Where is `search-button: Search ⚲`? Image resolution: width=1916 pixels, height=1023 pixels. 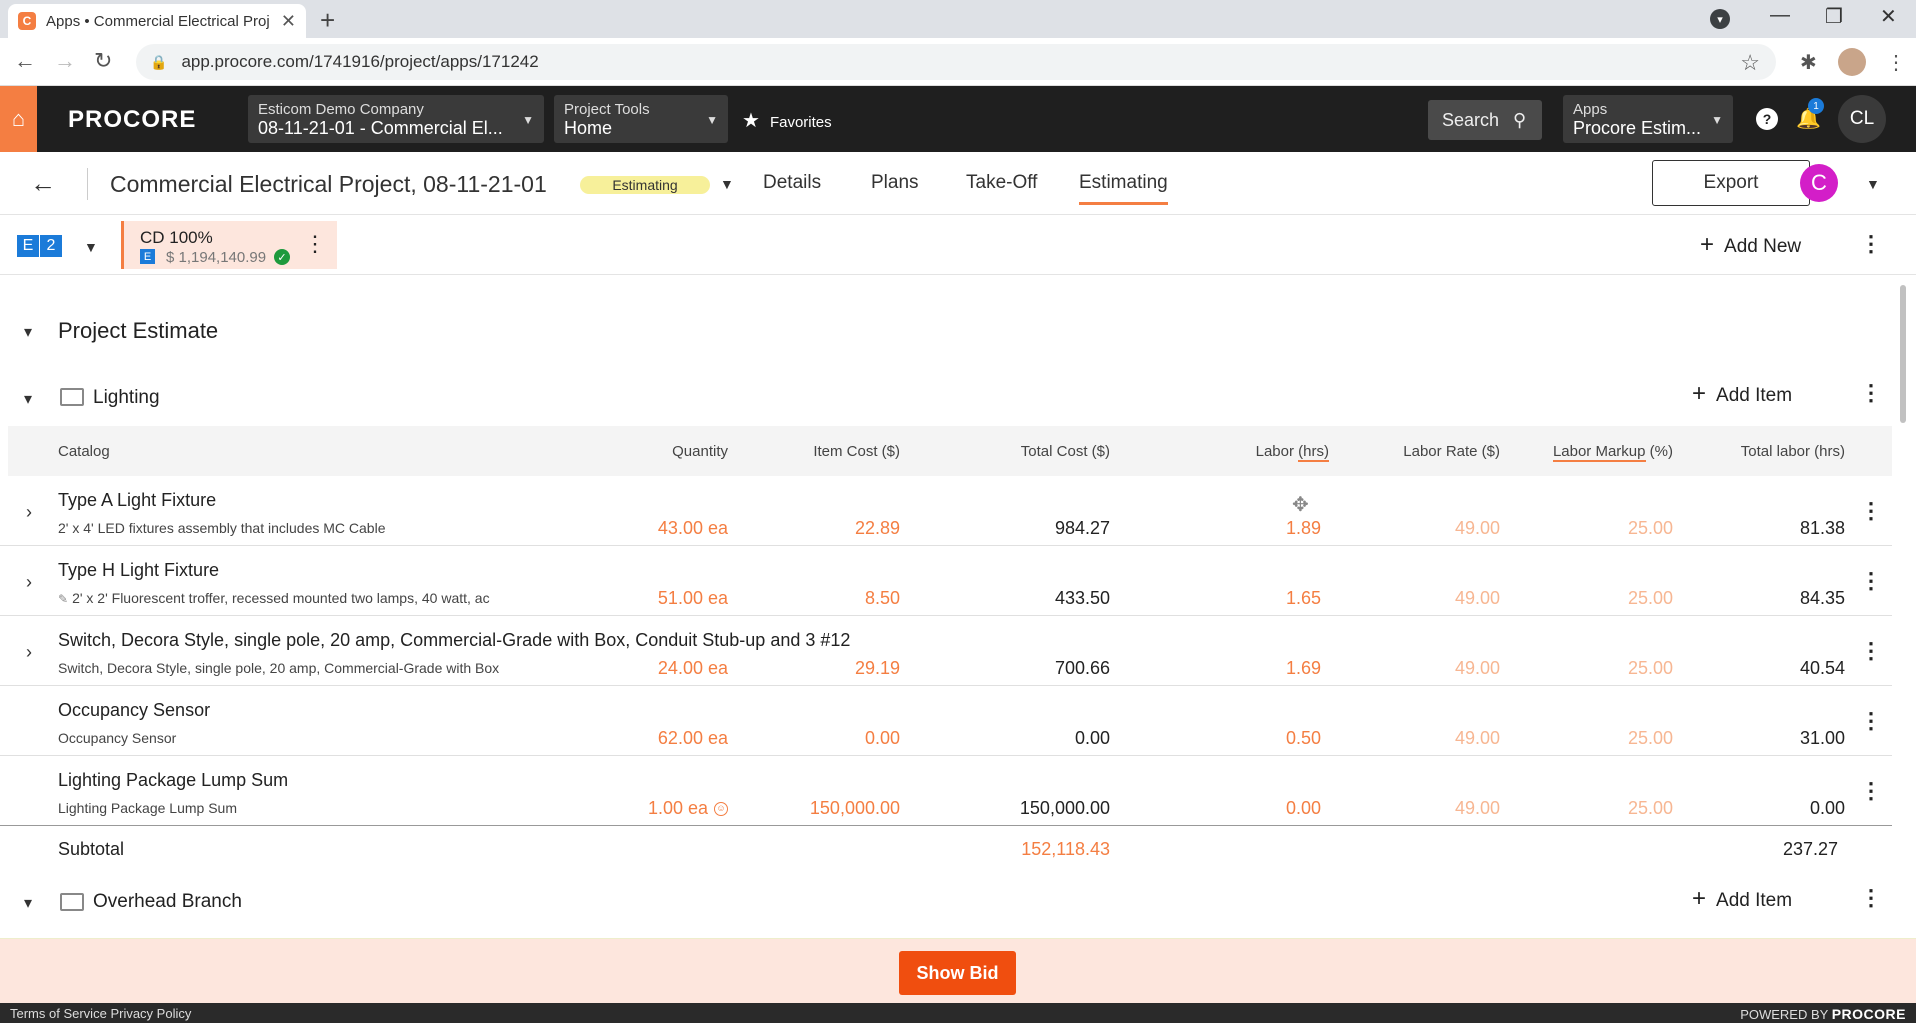 search-button: Search ⚲ is located at coordinates (1485, 120).